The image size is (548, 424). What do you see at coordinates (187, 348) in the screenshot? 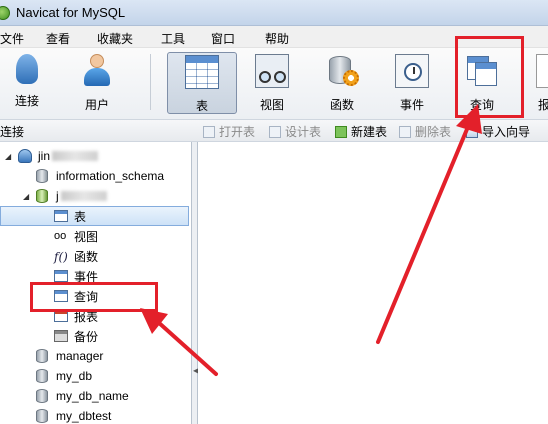
I see `annotation-arrow-to-tree` at bounding box center [187, 348].